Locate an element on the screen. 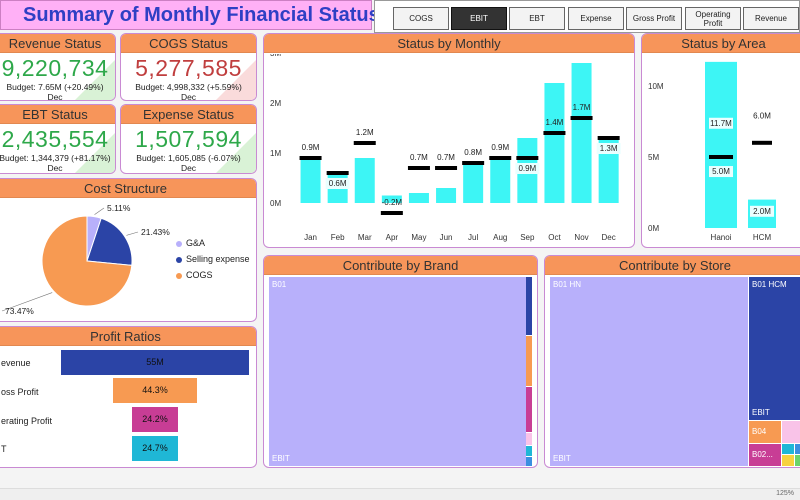 This screenshot has height=500, width=800. treemap-tile-b01-hn: B01 HN EBIT is located at coordinates (649, 371).